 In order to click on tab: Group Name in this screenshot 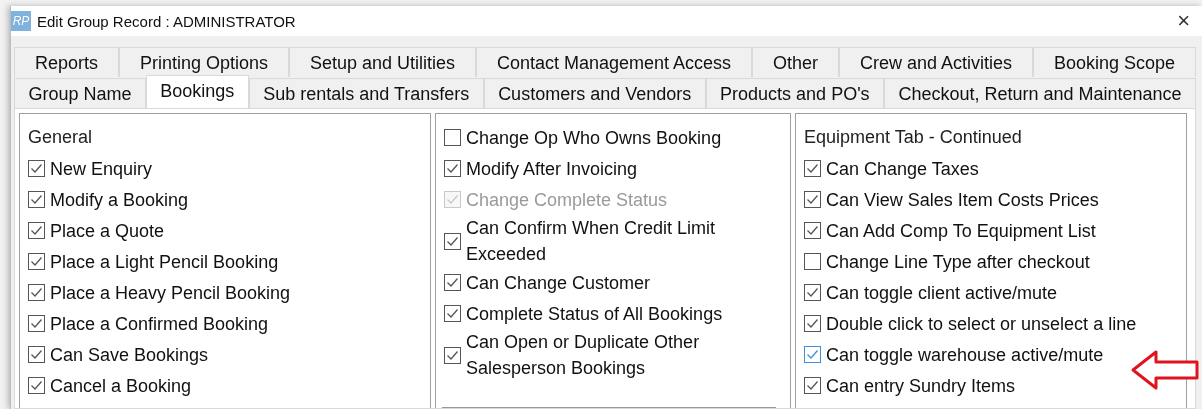, I will do `click(80, 93)`.